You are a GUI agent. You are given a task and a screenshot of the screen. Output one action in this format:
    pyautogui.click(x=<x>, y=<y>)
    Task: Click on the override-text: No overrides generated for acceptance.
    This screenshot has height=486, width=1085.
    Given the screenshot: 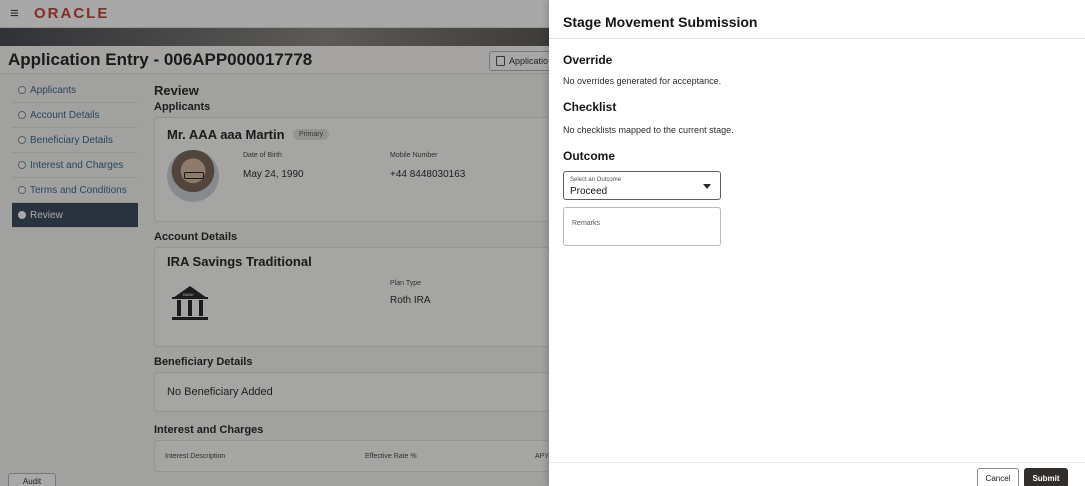 What is the action you would take?
    pyautogui.click(x=642, y=81)
    